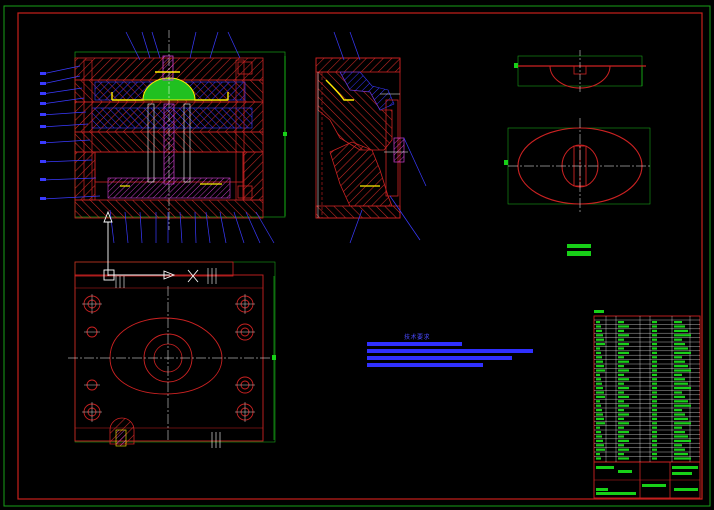 This screenshot has width=714, height=510. I want to click on leader-lines-top, so click(183, 46).